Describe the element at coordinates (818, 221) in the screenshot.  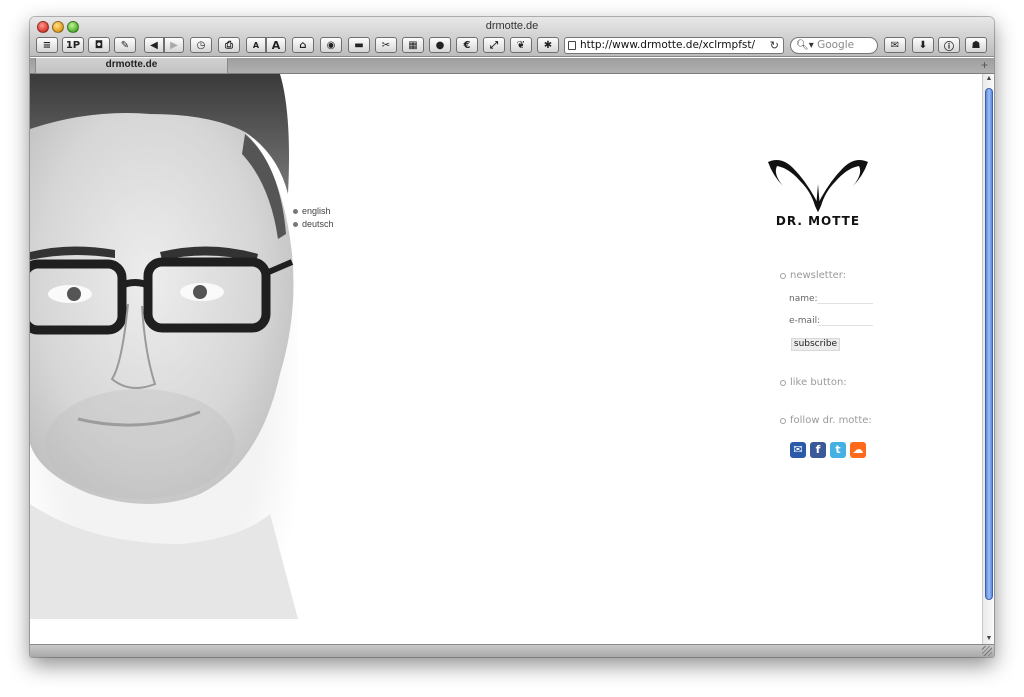
I see `logo-text: DR. MOTTE` at that location.